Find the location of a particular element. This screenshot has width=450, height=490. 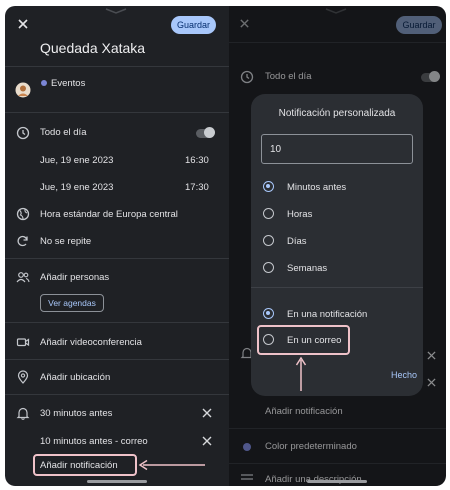

end-date: Jue, 19 ene 2023 is located at coordinates (76, 187).